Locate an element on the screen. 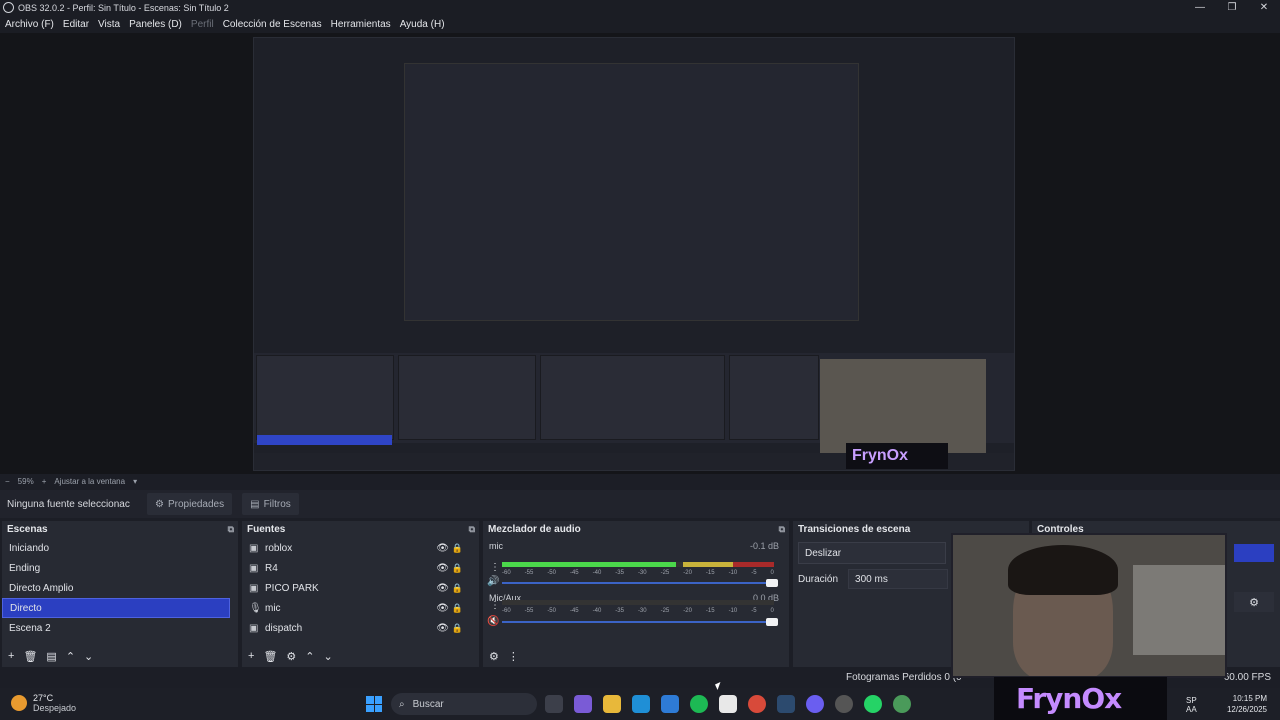  source-item: ▣ PICO PARK 👁 🔒 is located at coordinates (360, 588).